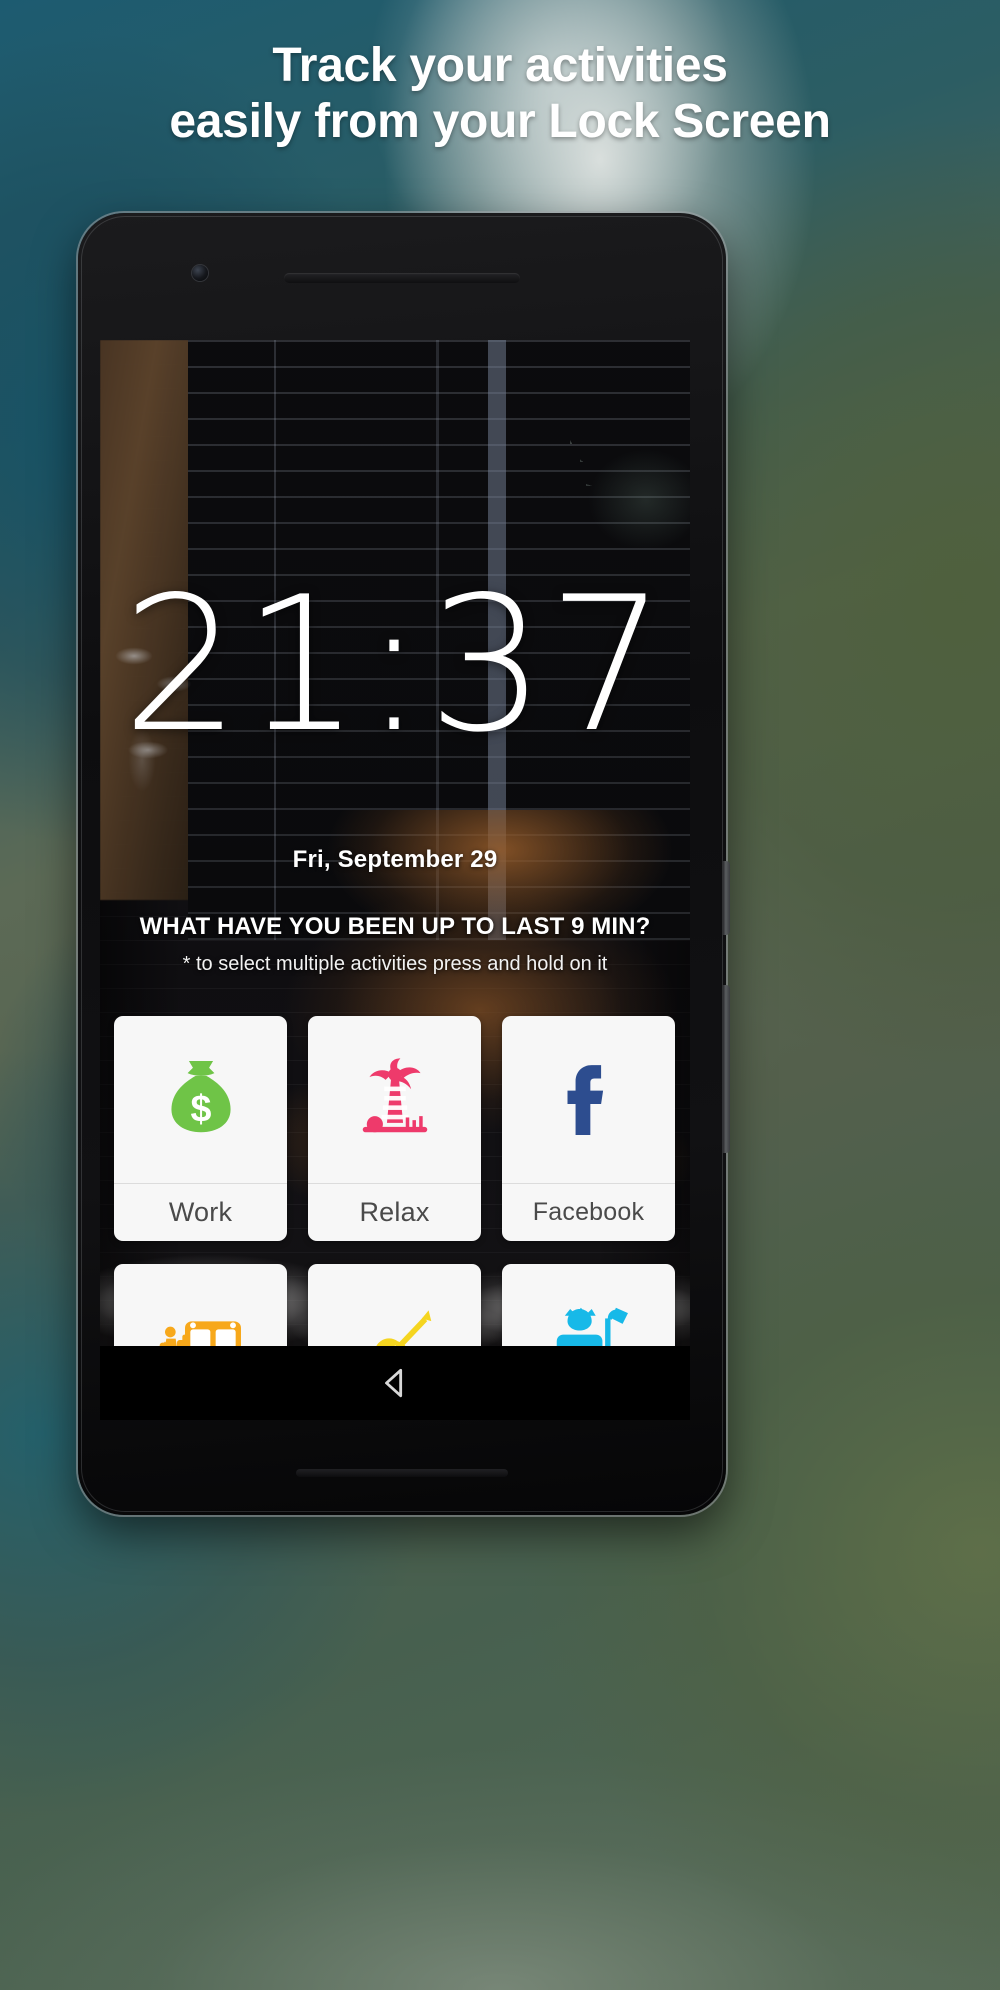 This screenshot has width=1000, height=1990. I want to click on palm-tree-icon, so click(394, 1099).